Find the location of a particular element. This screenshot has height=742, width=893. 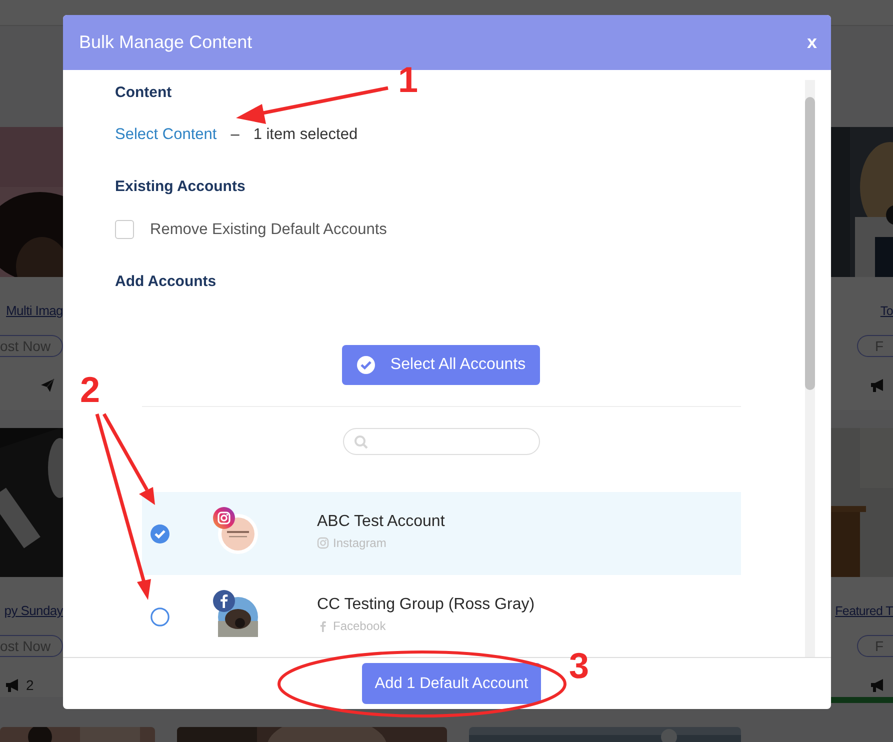

stat-count: 2 is located at coordinates (30, 685).